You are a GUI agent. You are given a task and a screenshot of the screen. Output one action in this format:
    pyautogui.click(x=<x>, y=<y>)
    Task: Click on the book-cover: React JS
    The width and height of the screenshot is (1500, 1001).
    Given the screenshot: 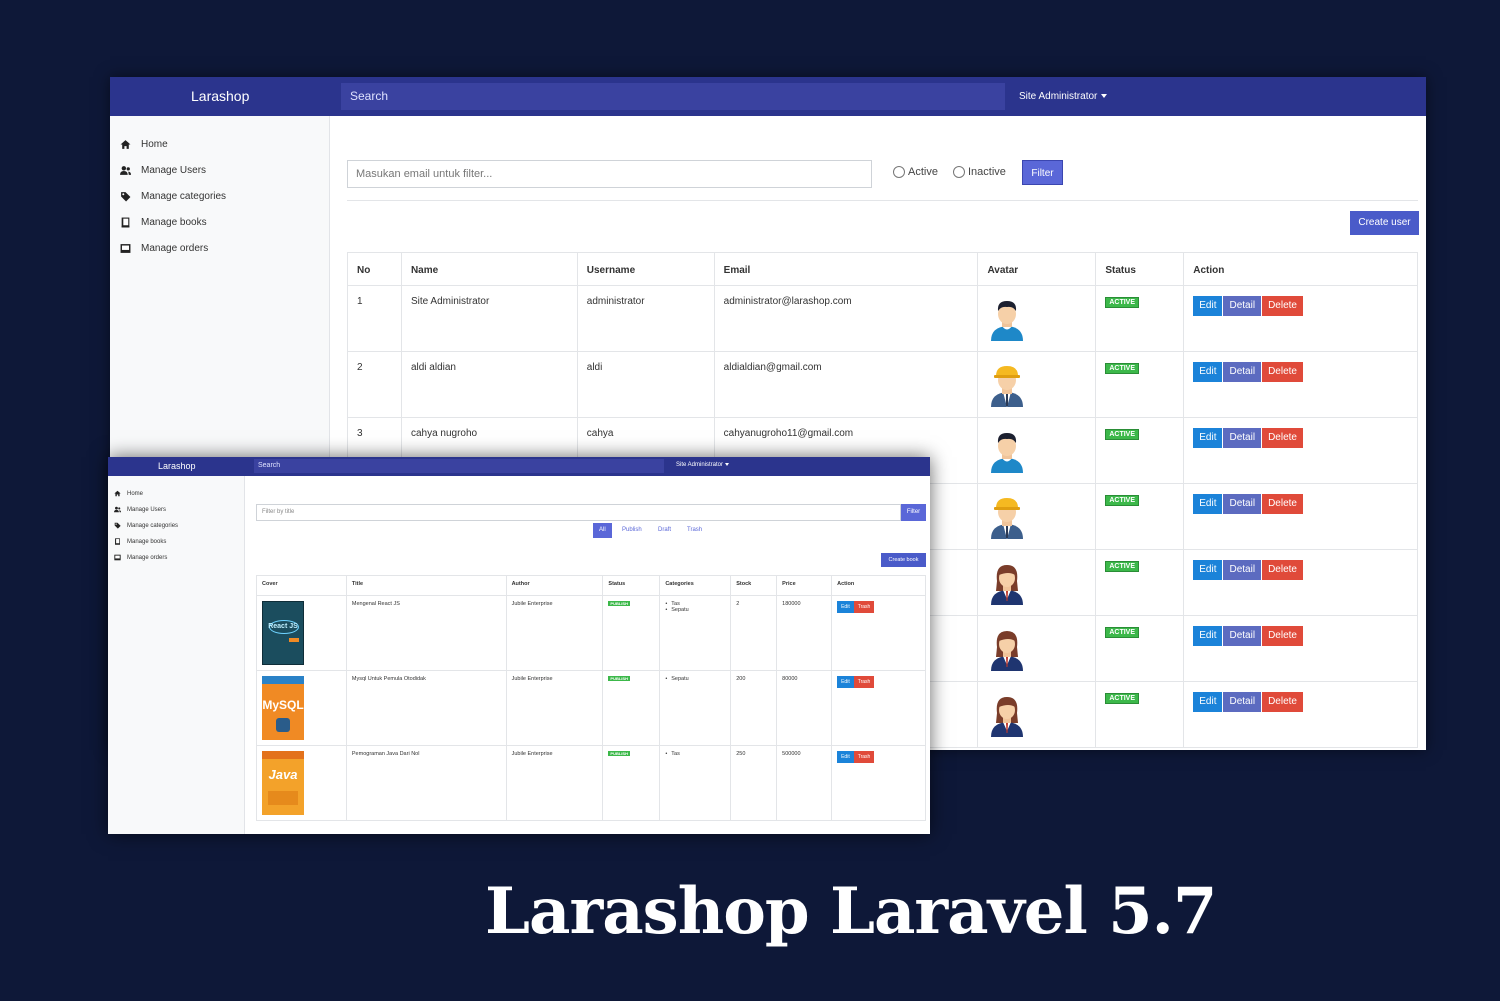 What is the action you would take?
    pyautogui.click(x=301, y=633)
    